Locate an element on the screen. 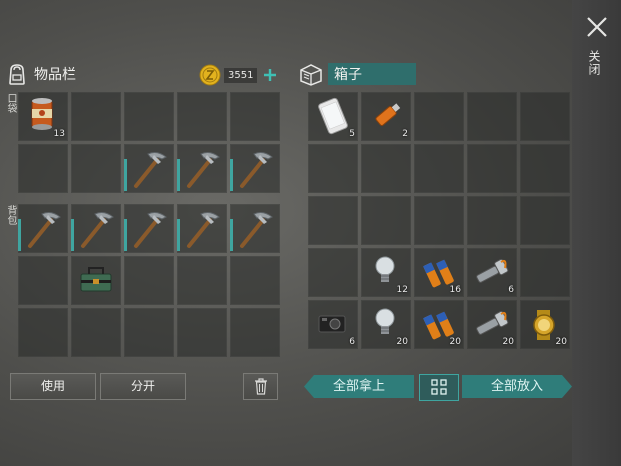  use-button: 使用 is located at coordinates (53, 386).